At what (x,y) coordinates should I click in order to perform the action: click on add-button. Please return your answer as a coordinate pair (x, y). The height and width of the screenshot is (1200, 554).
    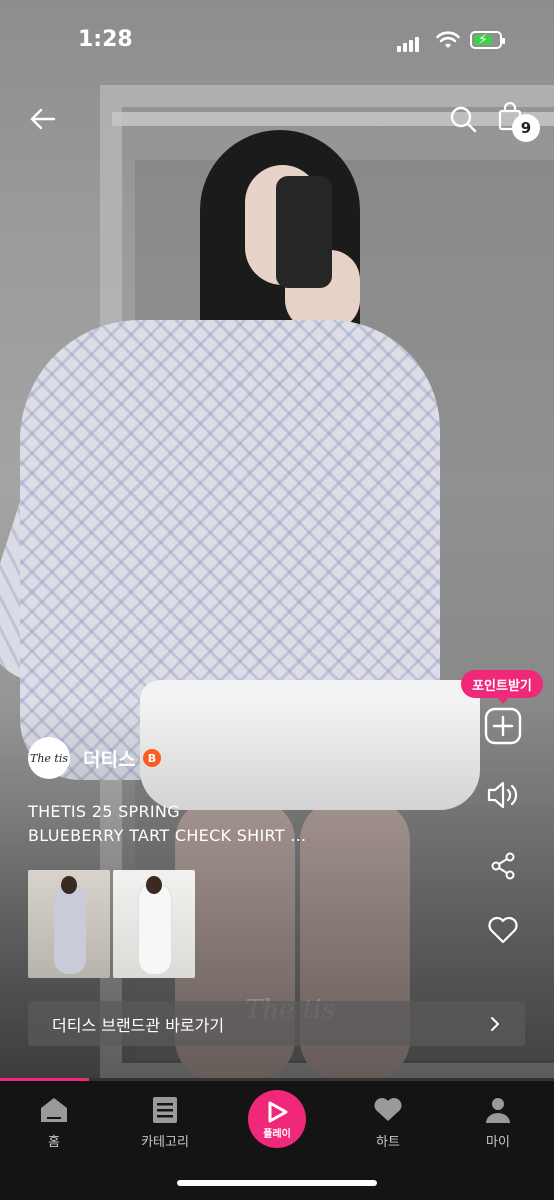
    Looking at the image, I should click on (503, 726).